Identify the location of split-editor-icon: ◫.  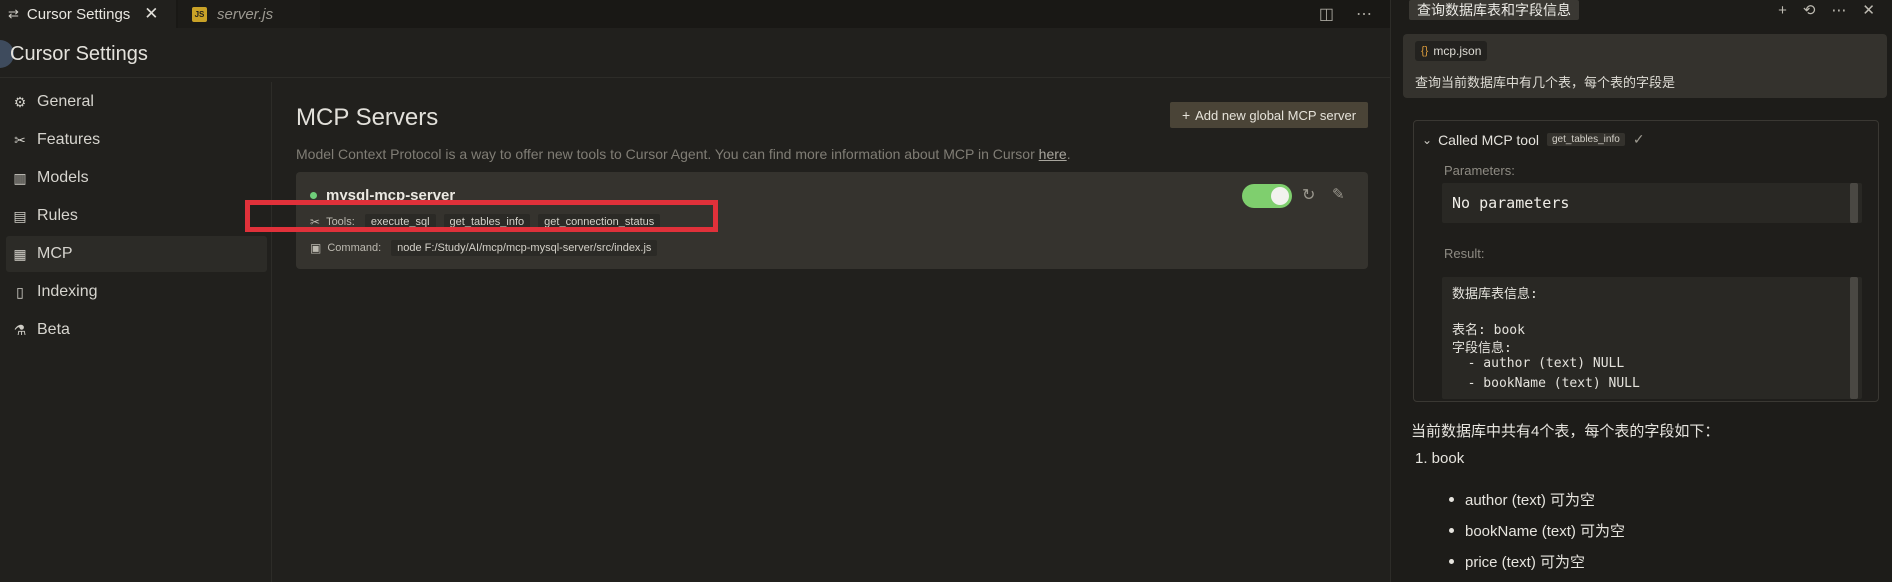
(1326, 14).